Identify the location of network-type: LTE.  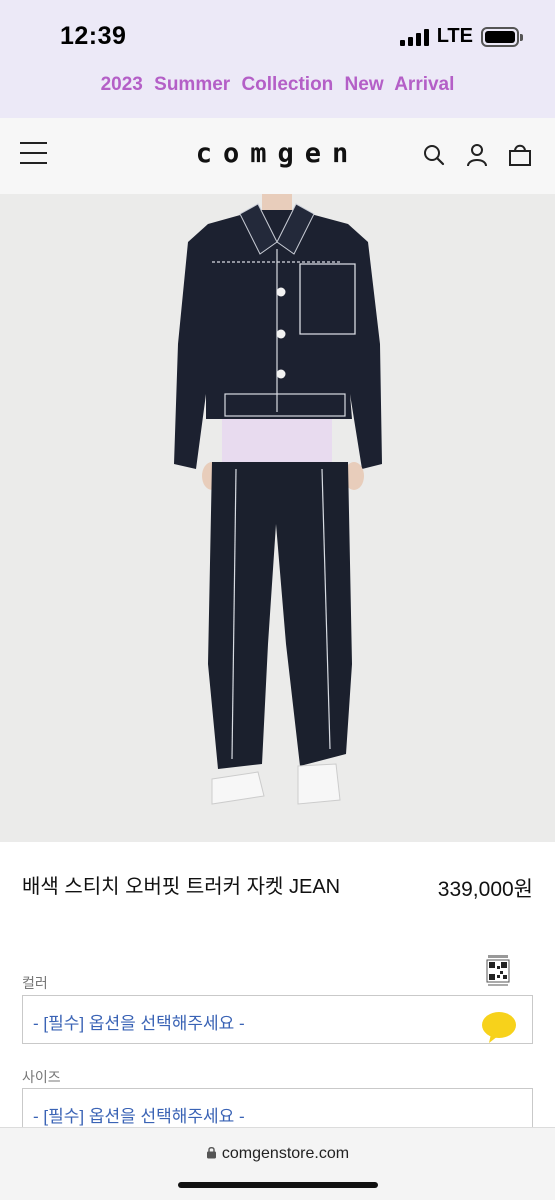
(454, 36).